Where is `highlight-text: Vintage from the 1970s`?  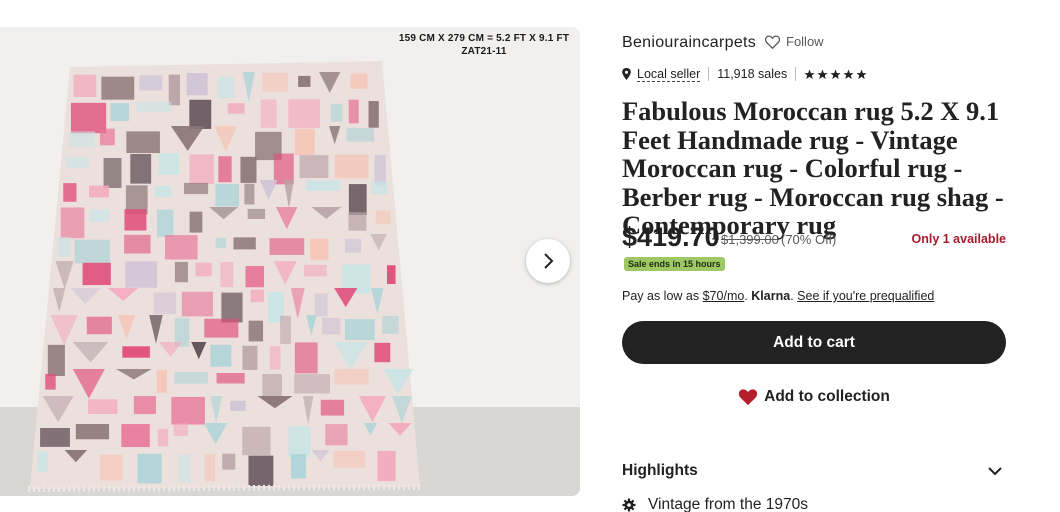
highlight-text: Vintage from the 1970s is located at coordinates (728, 504).